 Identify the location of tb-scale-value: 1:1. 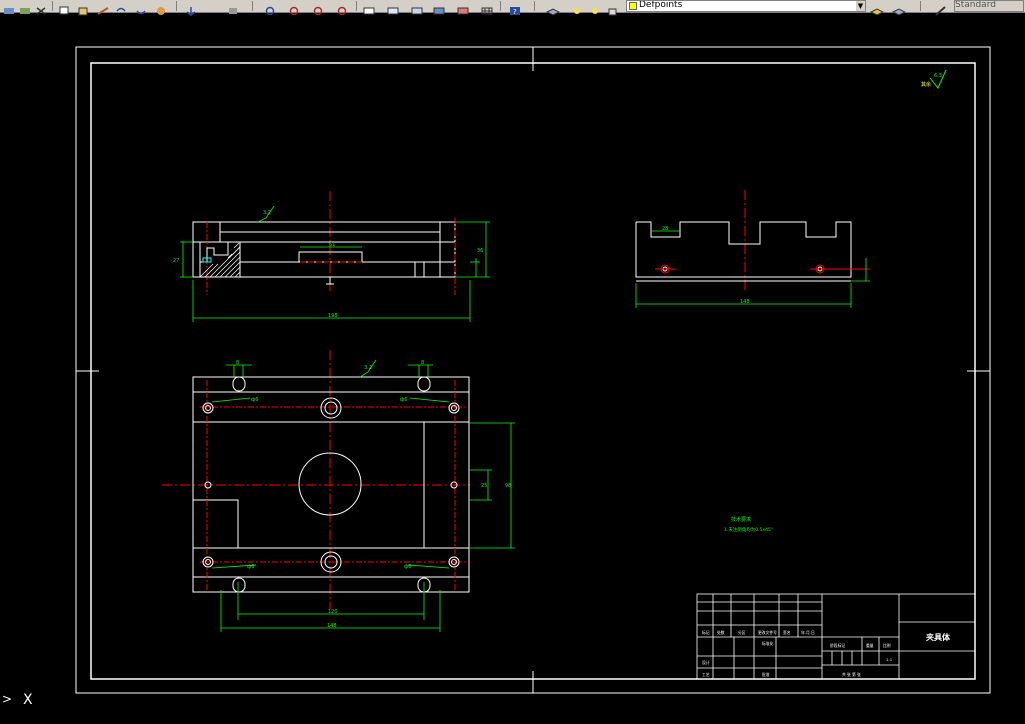
(889, 659).